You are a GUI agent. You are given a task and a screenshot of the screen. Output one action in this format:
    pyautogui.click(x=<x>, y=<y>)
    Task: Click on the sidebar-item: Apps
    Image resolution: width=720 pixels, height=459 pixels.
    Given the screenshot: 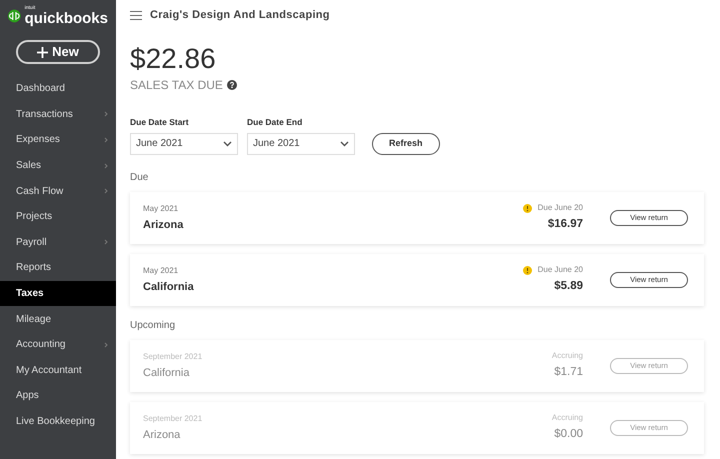 What is the action you would take?
    pyautogui.click(x=58, y=396)
    